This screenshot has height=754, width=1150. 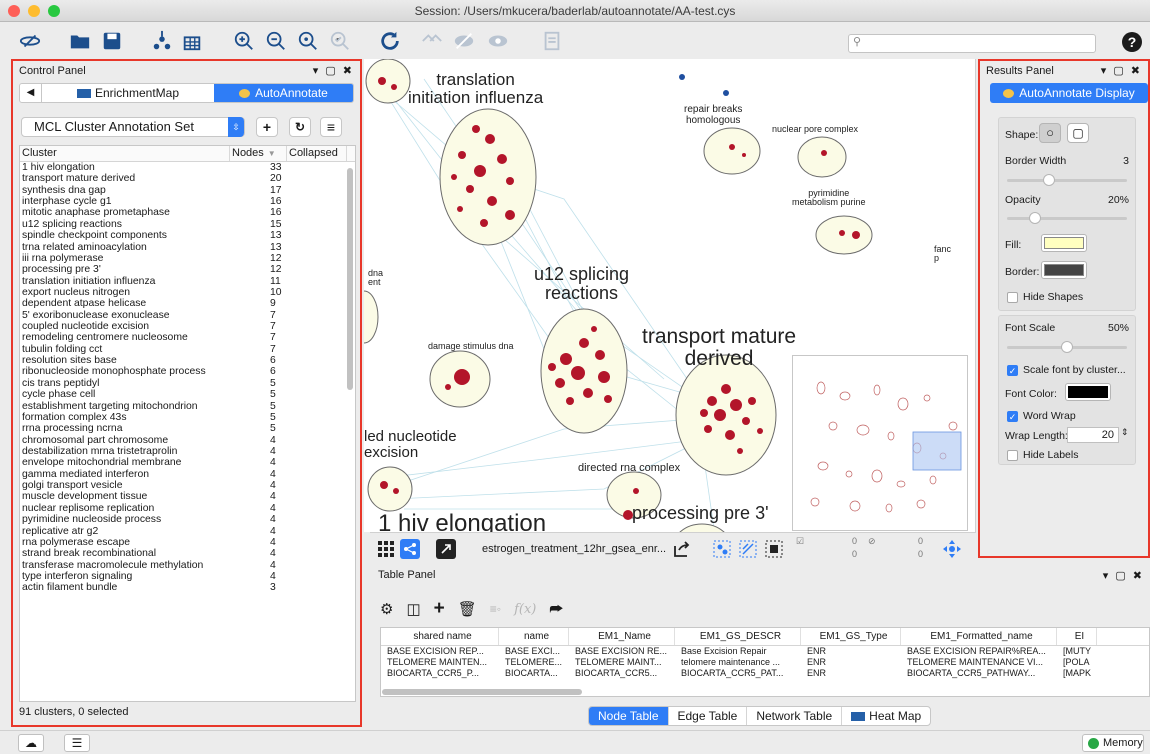 What do you see at coordinates (317, 153) in the screenshot?
I see `column-collapsed: Collapsed` at bounding box center [317, 153].